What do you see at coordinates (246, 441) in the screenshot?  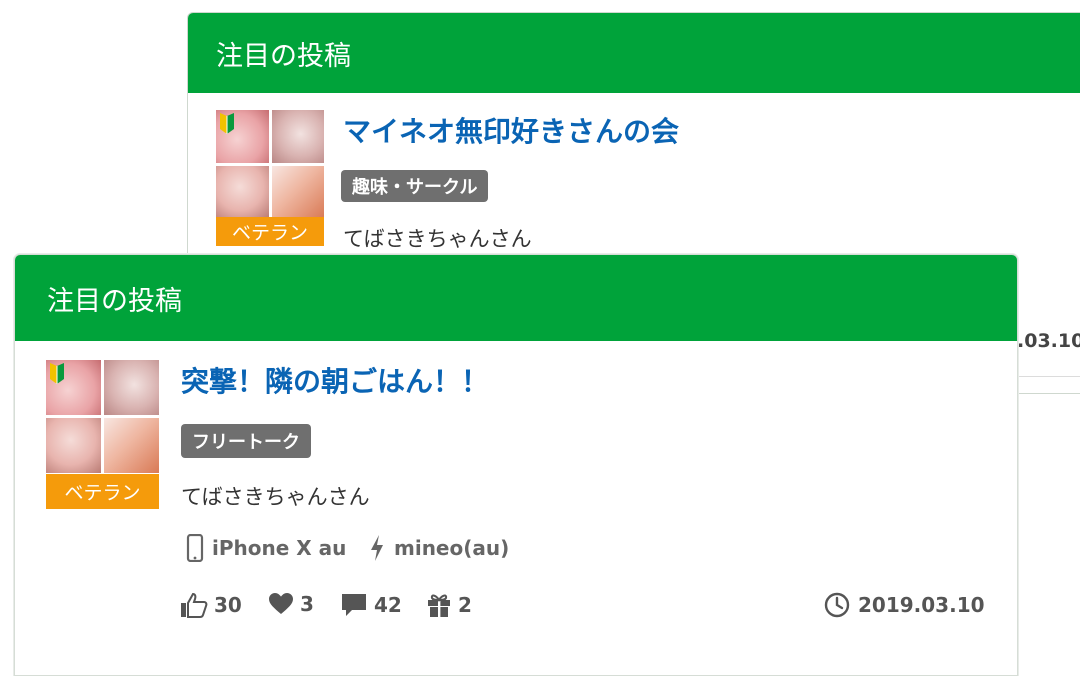 I see `front-category-tag: フリートーク` at bounding box center [246, 441].